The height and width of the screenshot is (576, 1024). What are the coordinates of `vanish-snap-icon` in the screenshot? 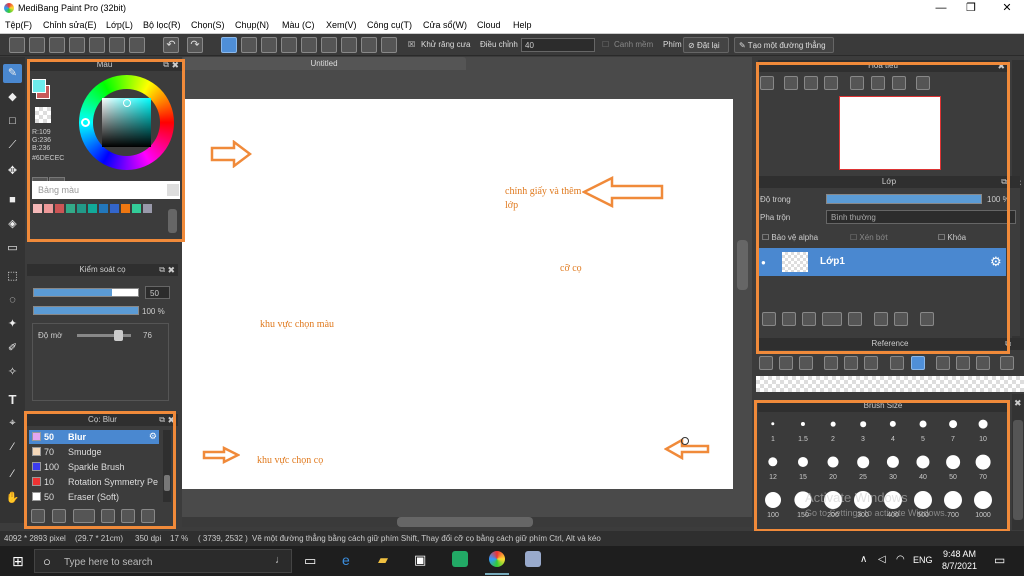 It's located at (289, 45).